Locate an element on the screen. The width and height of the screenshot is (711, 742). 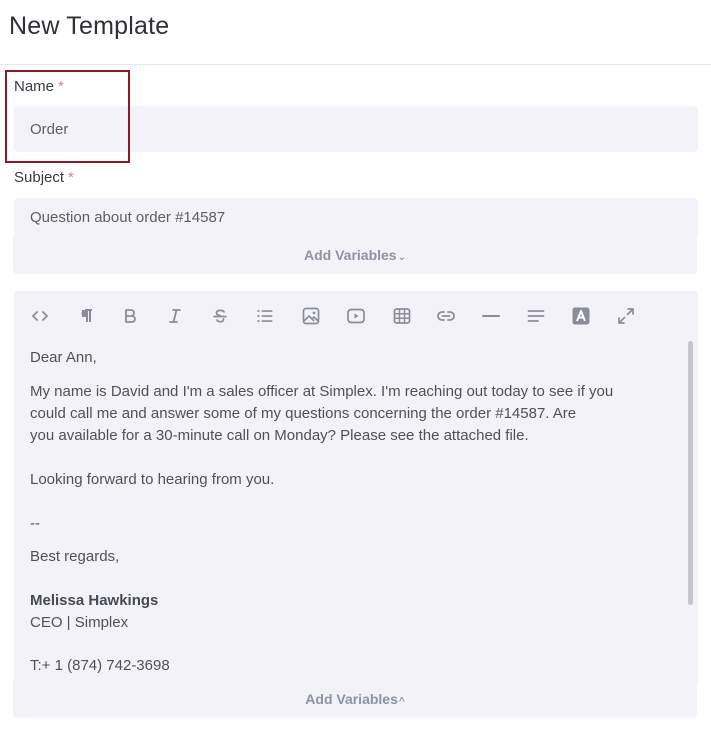
subject-add-variables-button: Add Variables⌄ is located at coordinates (355, 255).